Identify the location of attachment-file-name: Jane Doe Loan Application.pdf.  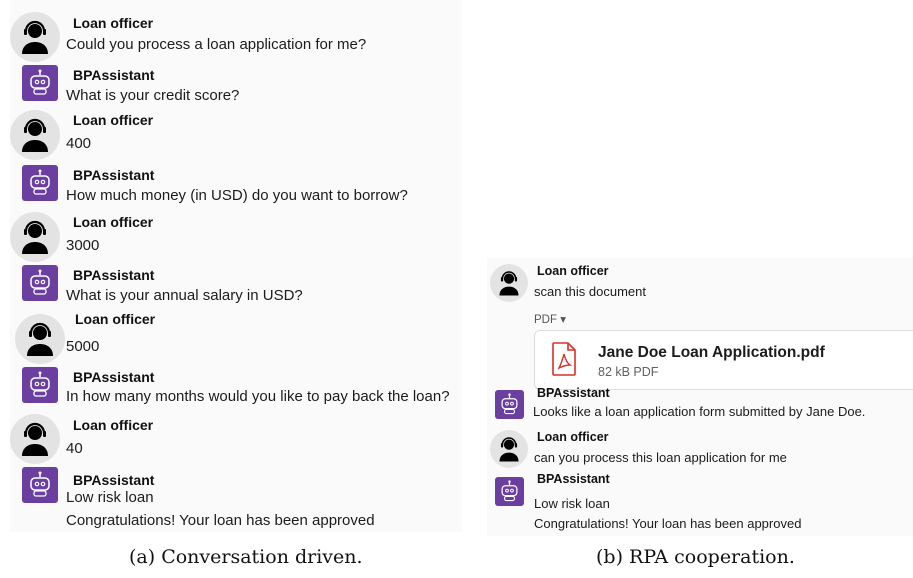
(711, 353).